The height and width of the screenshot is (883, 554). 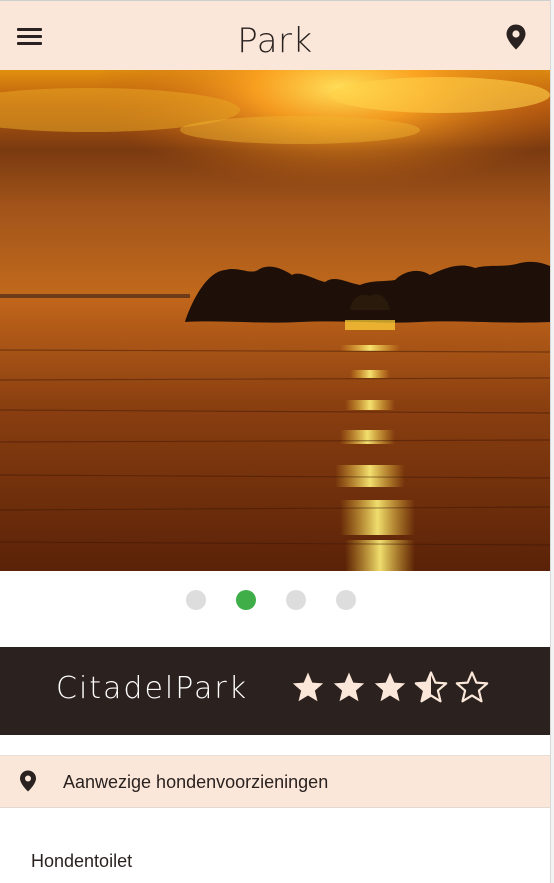 What do you see at coordinates (196, 782) in the screenshot?
I see `facilities-label: Aanwezige hondenvoorzieningen` at bounding box center [196, 782].